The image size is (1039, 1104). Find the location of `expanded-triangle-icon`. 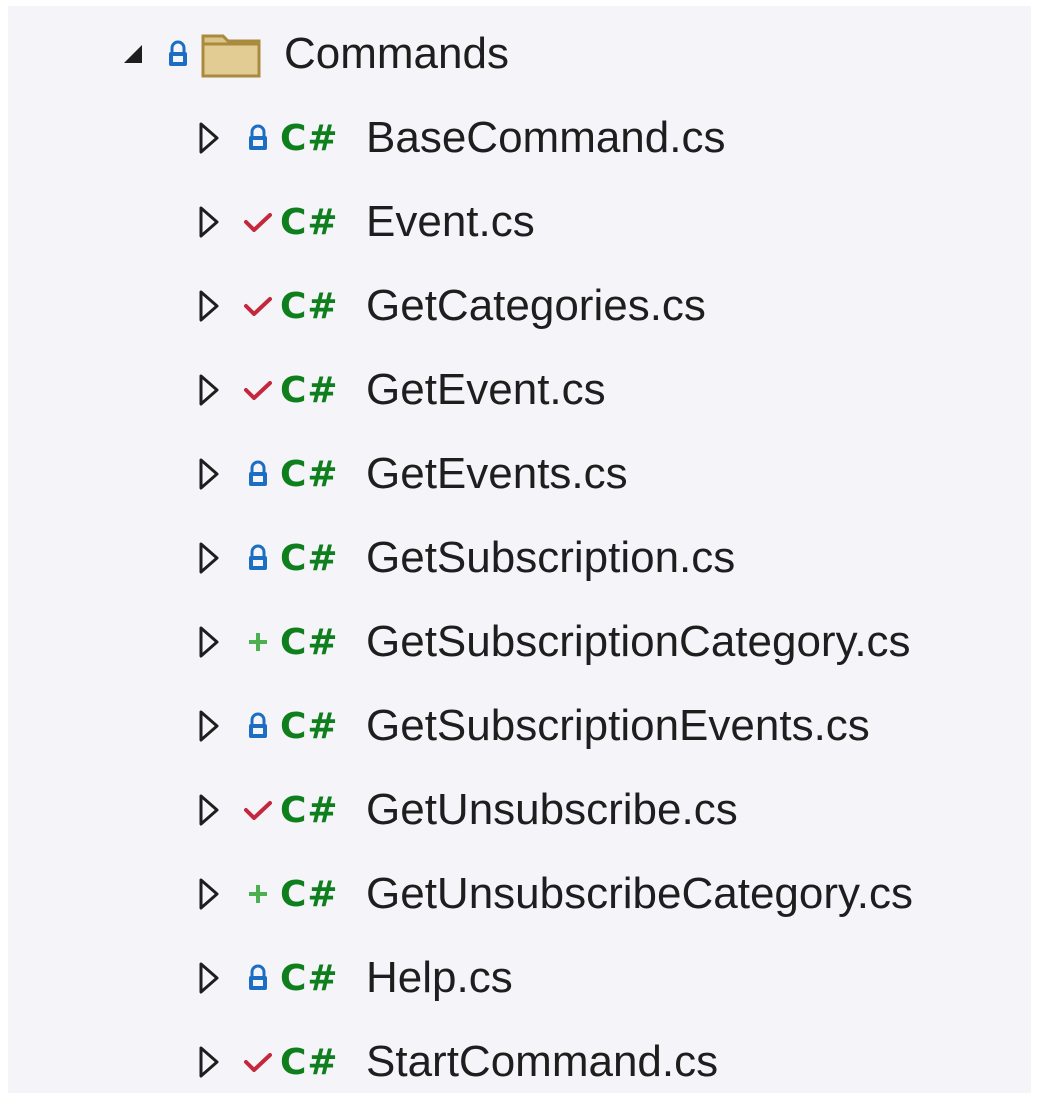

expanded-triangle-icon is located at coordinates (133, 54).